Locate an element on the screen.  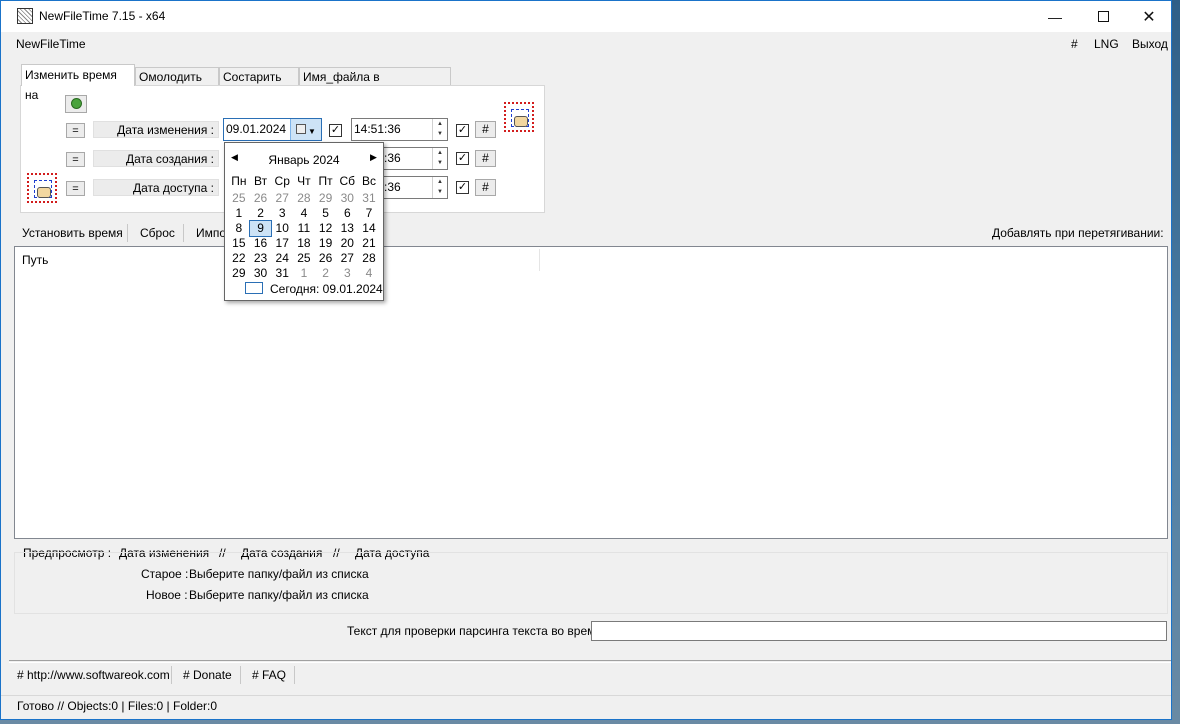
calendar-day: 11 is located at coordinates (304, 228).